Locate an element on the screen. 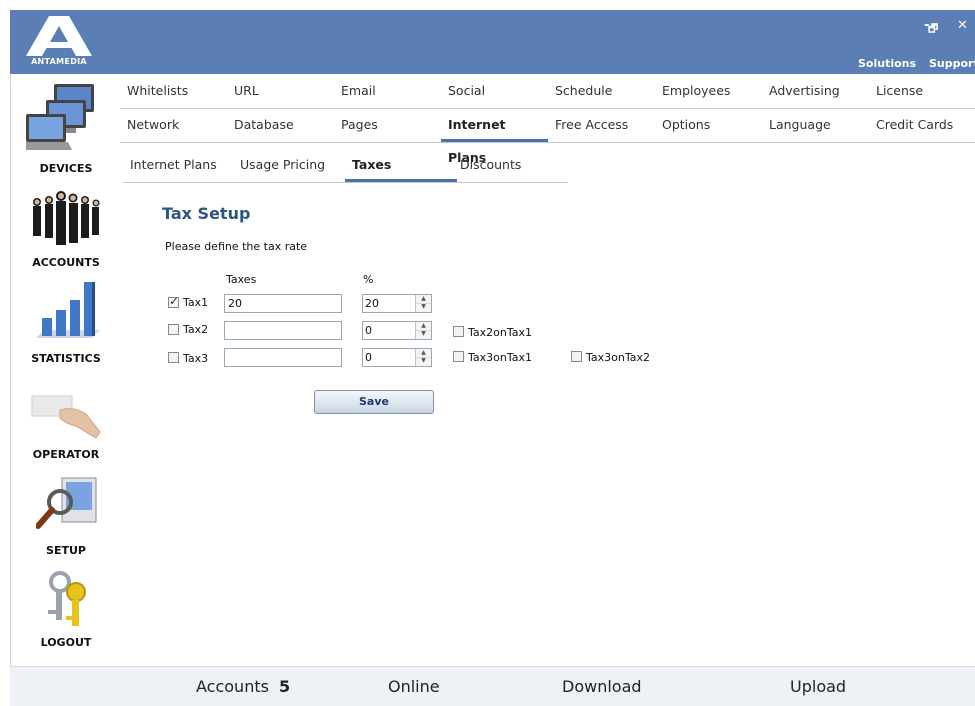 This screenshot has height=706, width=975. sidebar-item-statistics: STATISTICS is located at coordinates (66, 324).